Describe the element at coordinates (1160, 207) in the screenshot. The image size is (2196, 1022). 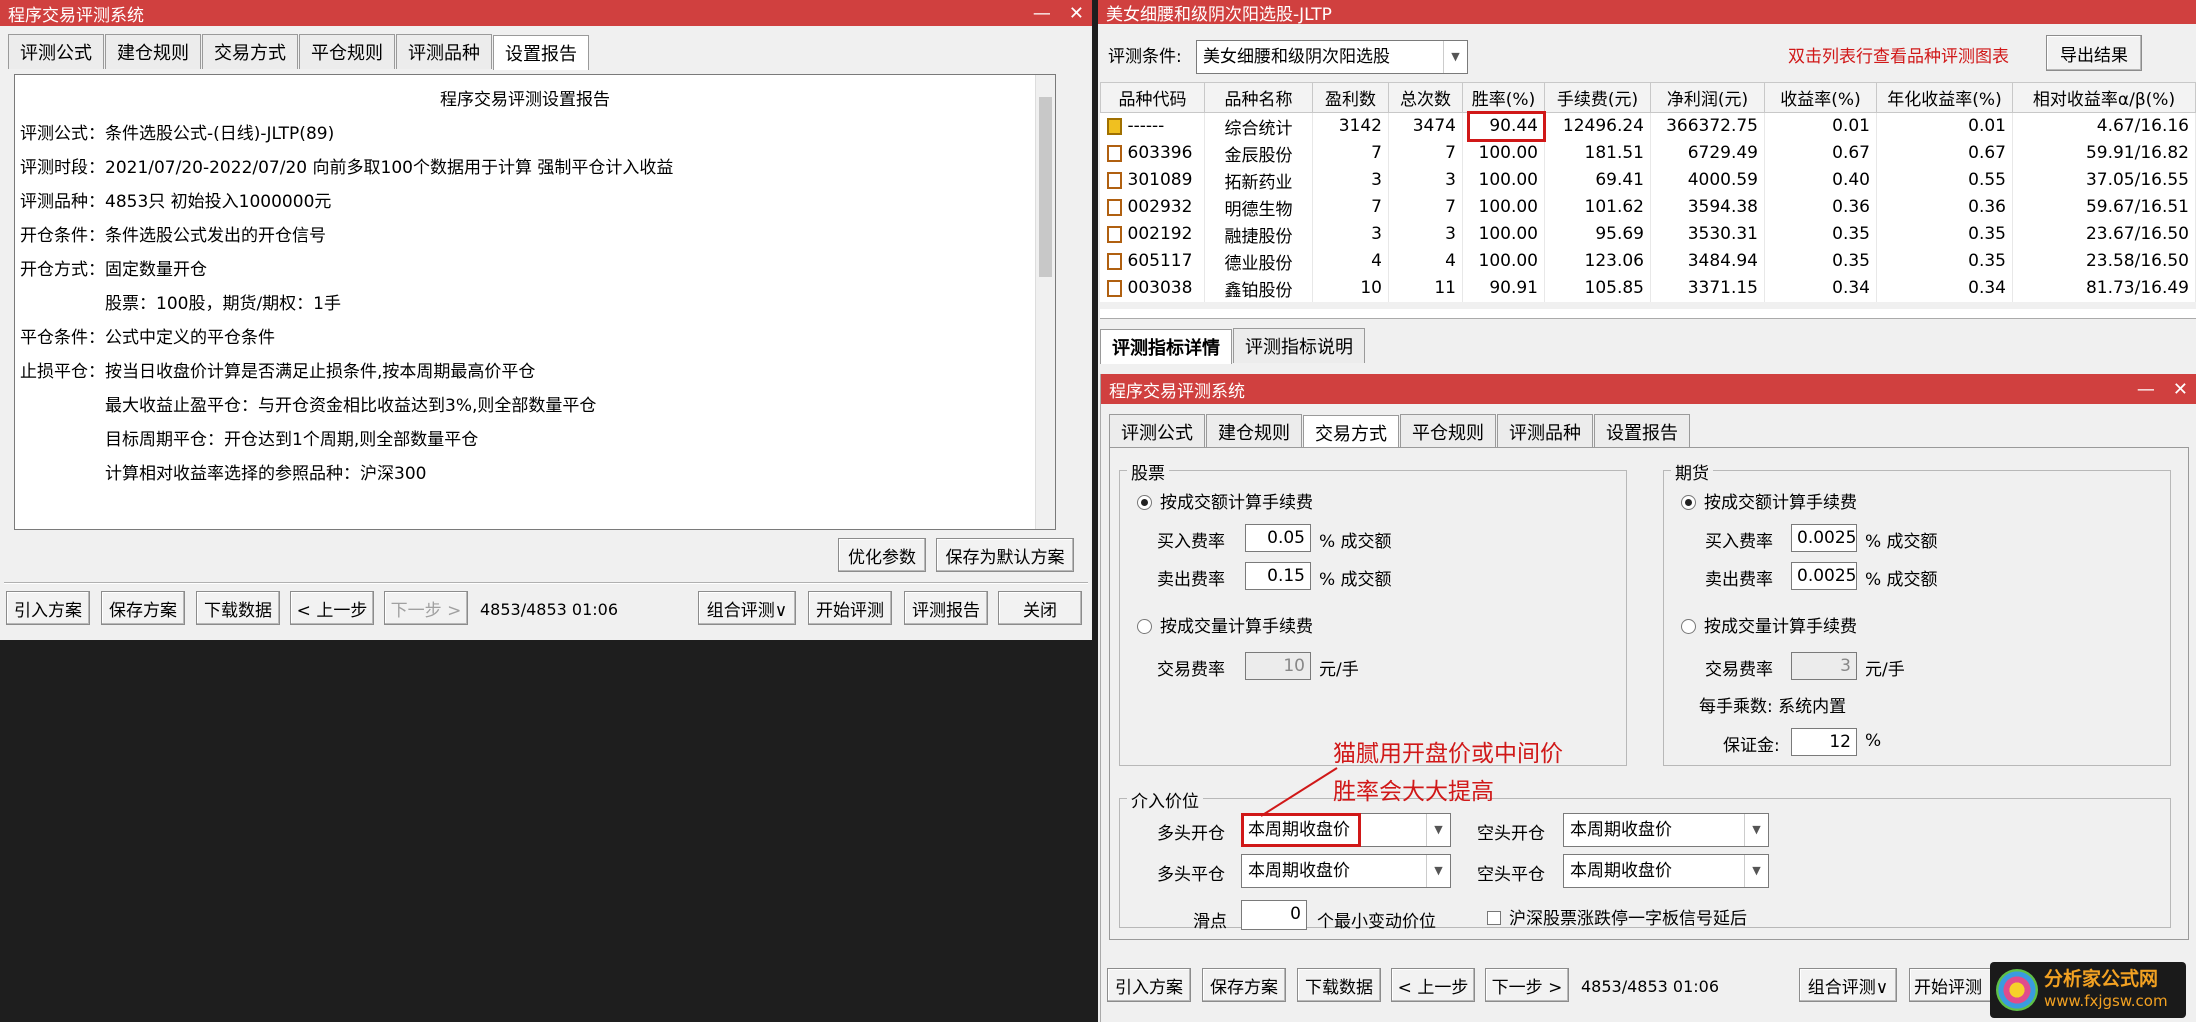
I see `cell-code: 002932` at that location.